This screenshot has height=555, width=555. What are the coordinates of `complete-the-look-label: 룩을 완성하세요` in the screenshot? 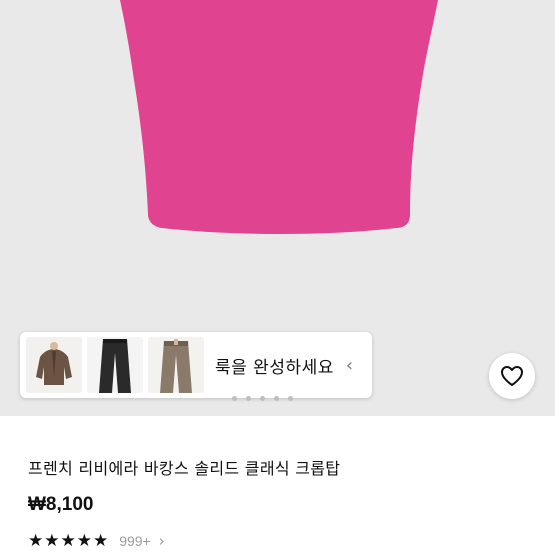 It's located at (274, 367).